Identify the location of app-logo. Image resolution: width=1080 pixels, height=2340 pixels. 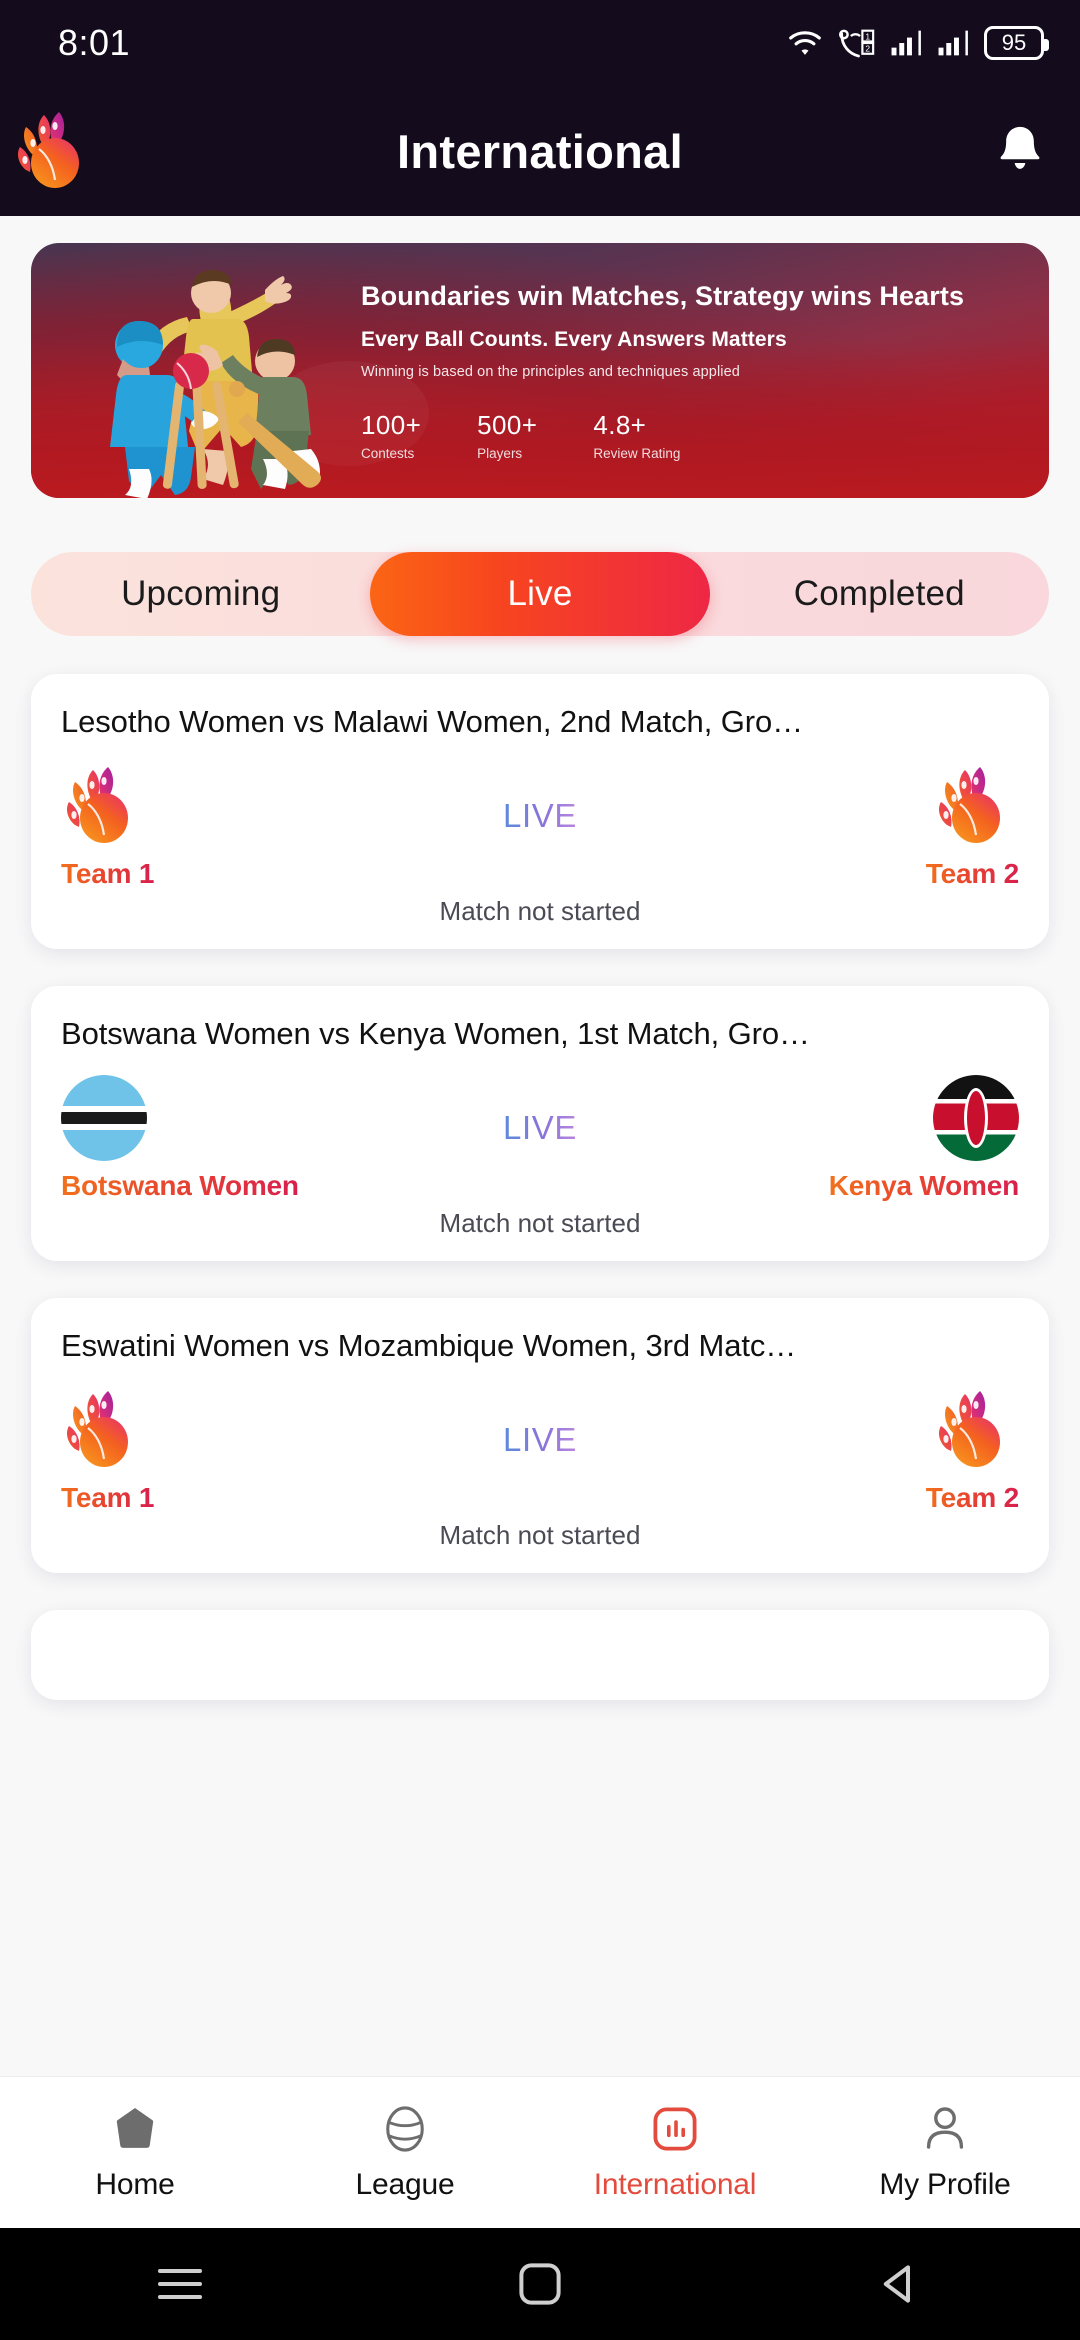
(55, 151).